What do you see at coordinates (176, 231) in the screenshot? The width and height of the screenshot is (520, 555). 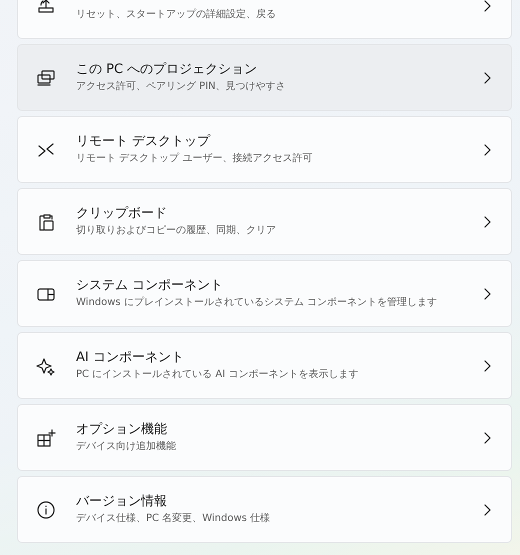 I see `item-description: 切り取りおよびコピーの履歴、同期、クリア` at bounding box center [176, 231].